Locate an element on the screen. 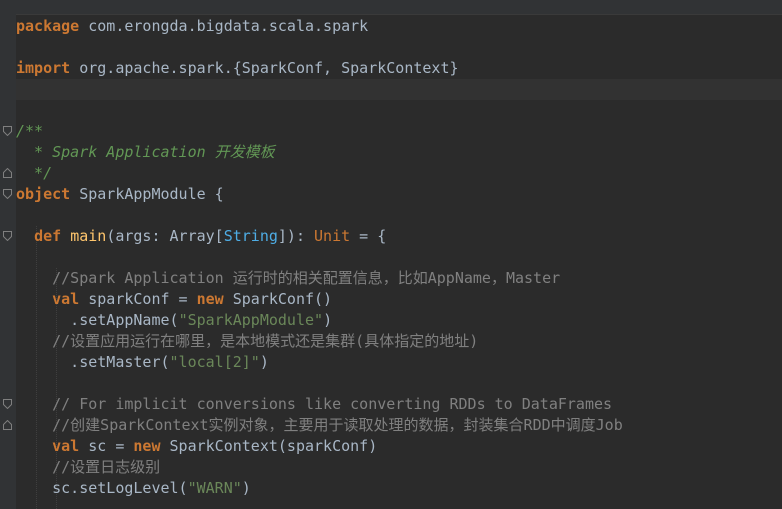 Image resolution: width=782 pixels, height=509 pixels. code-token: SparkContext(sparkConf) is located at coordinates (269, 446).